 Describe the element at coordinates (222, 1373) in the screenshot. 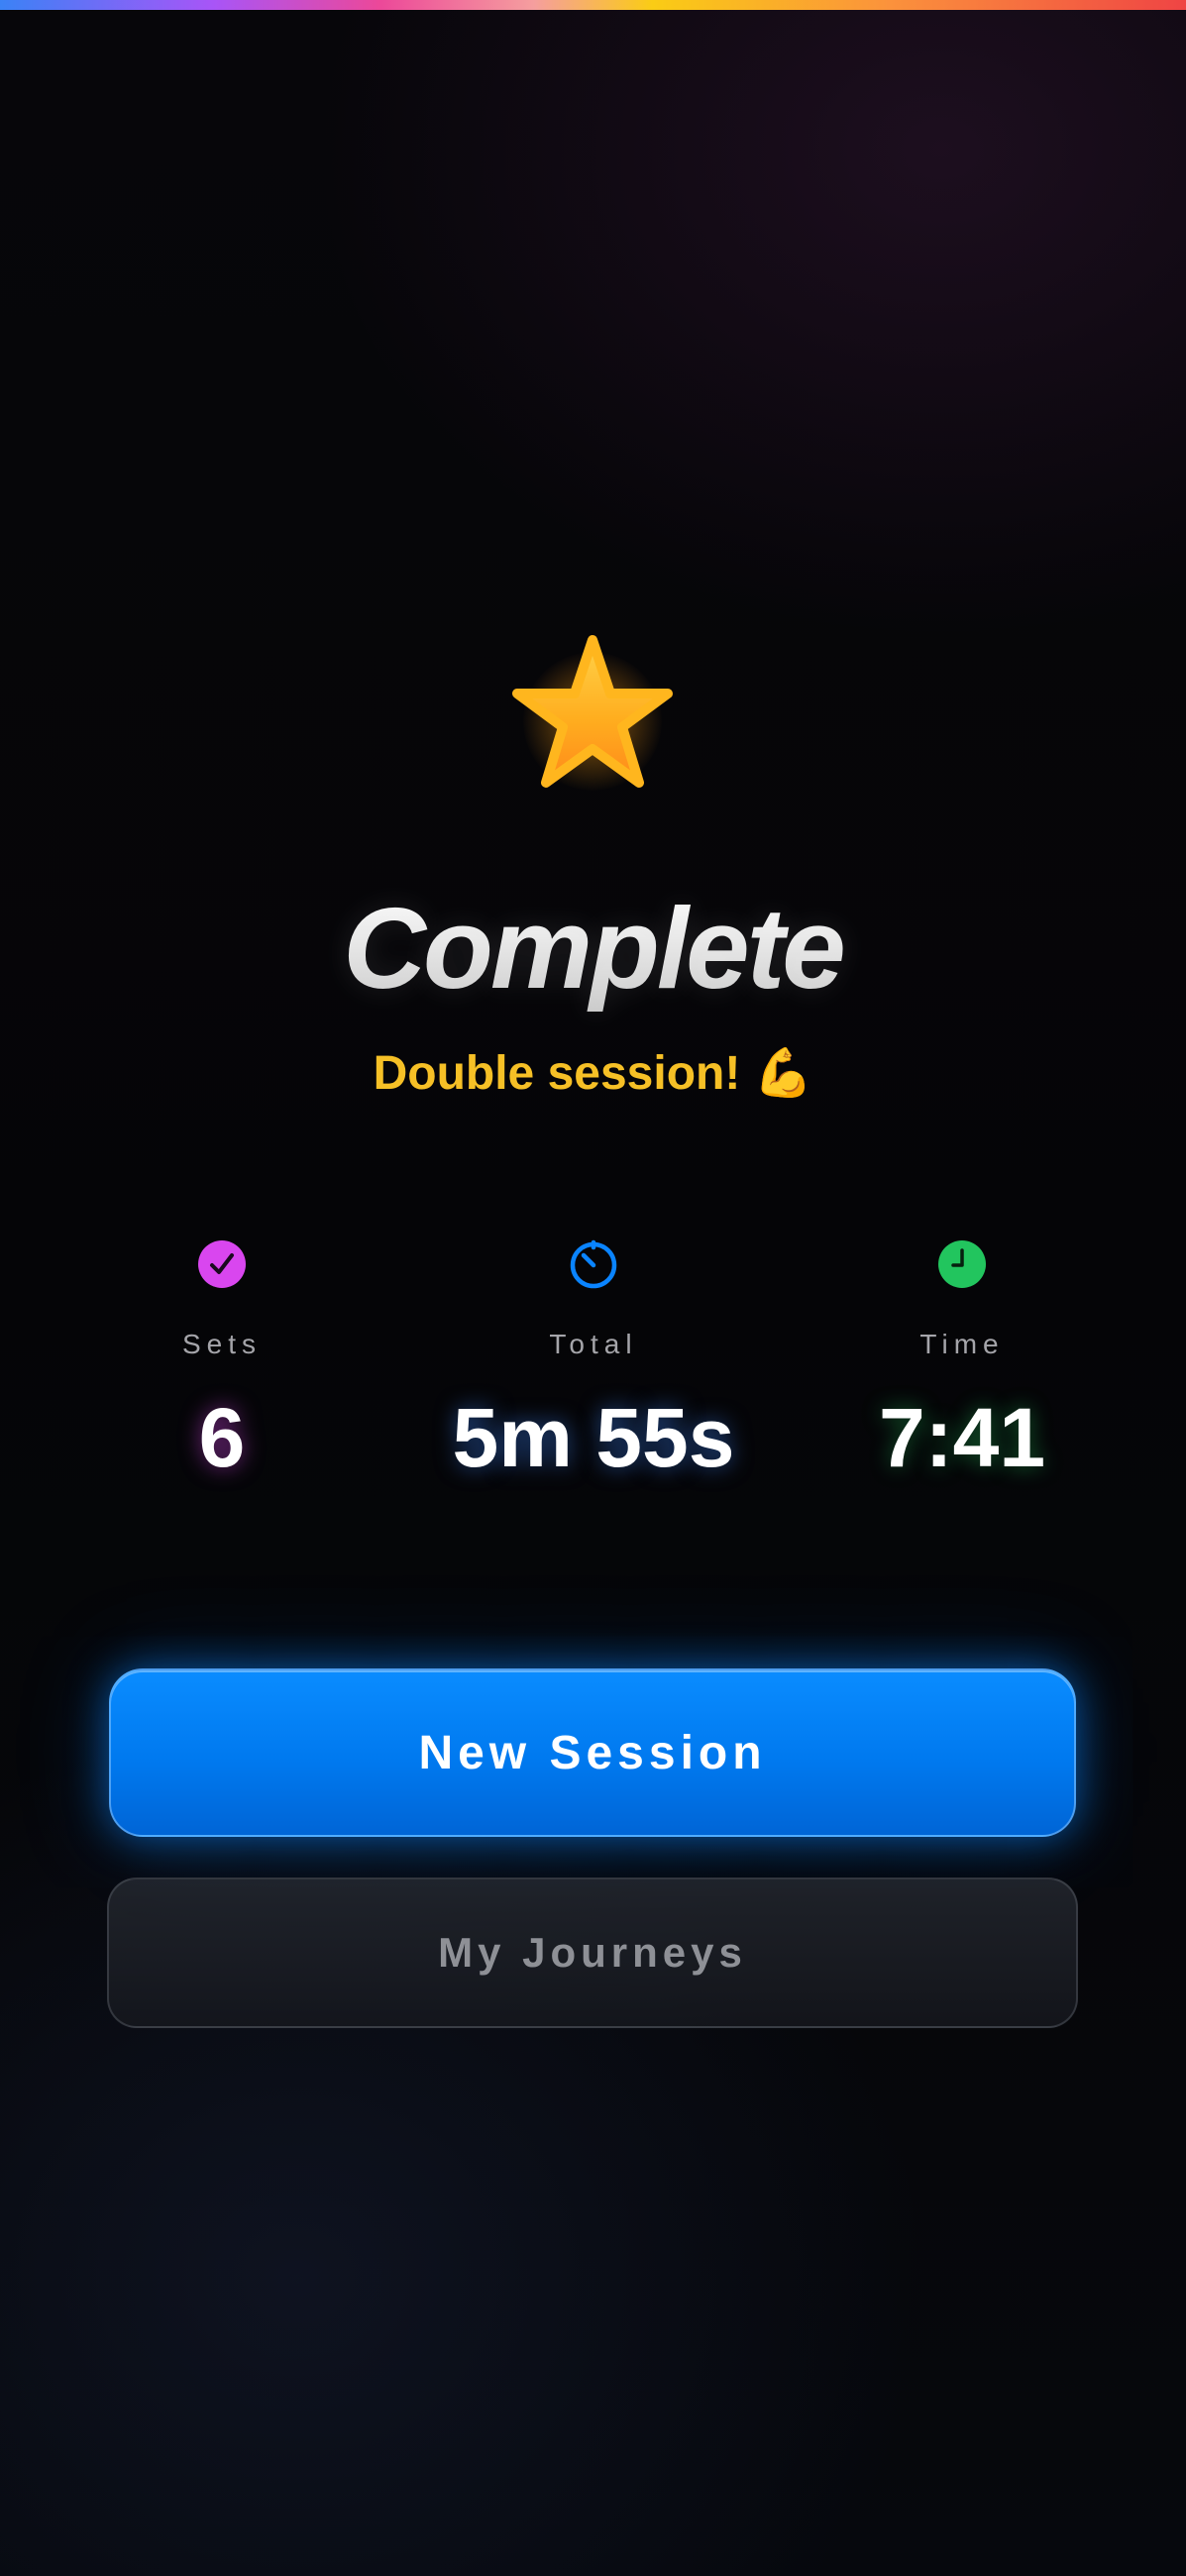

I see `stat-sets: Sets 6` at that location.